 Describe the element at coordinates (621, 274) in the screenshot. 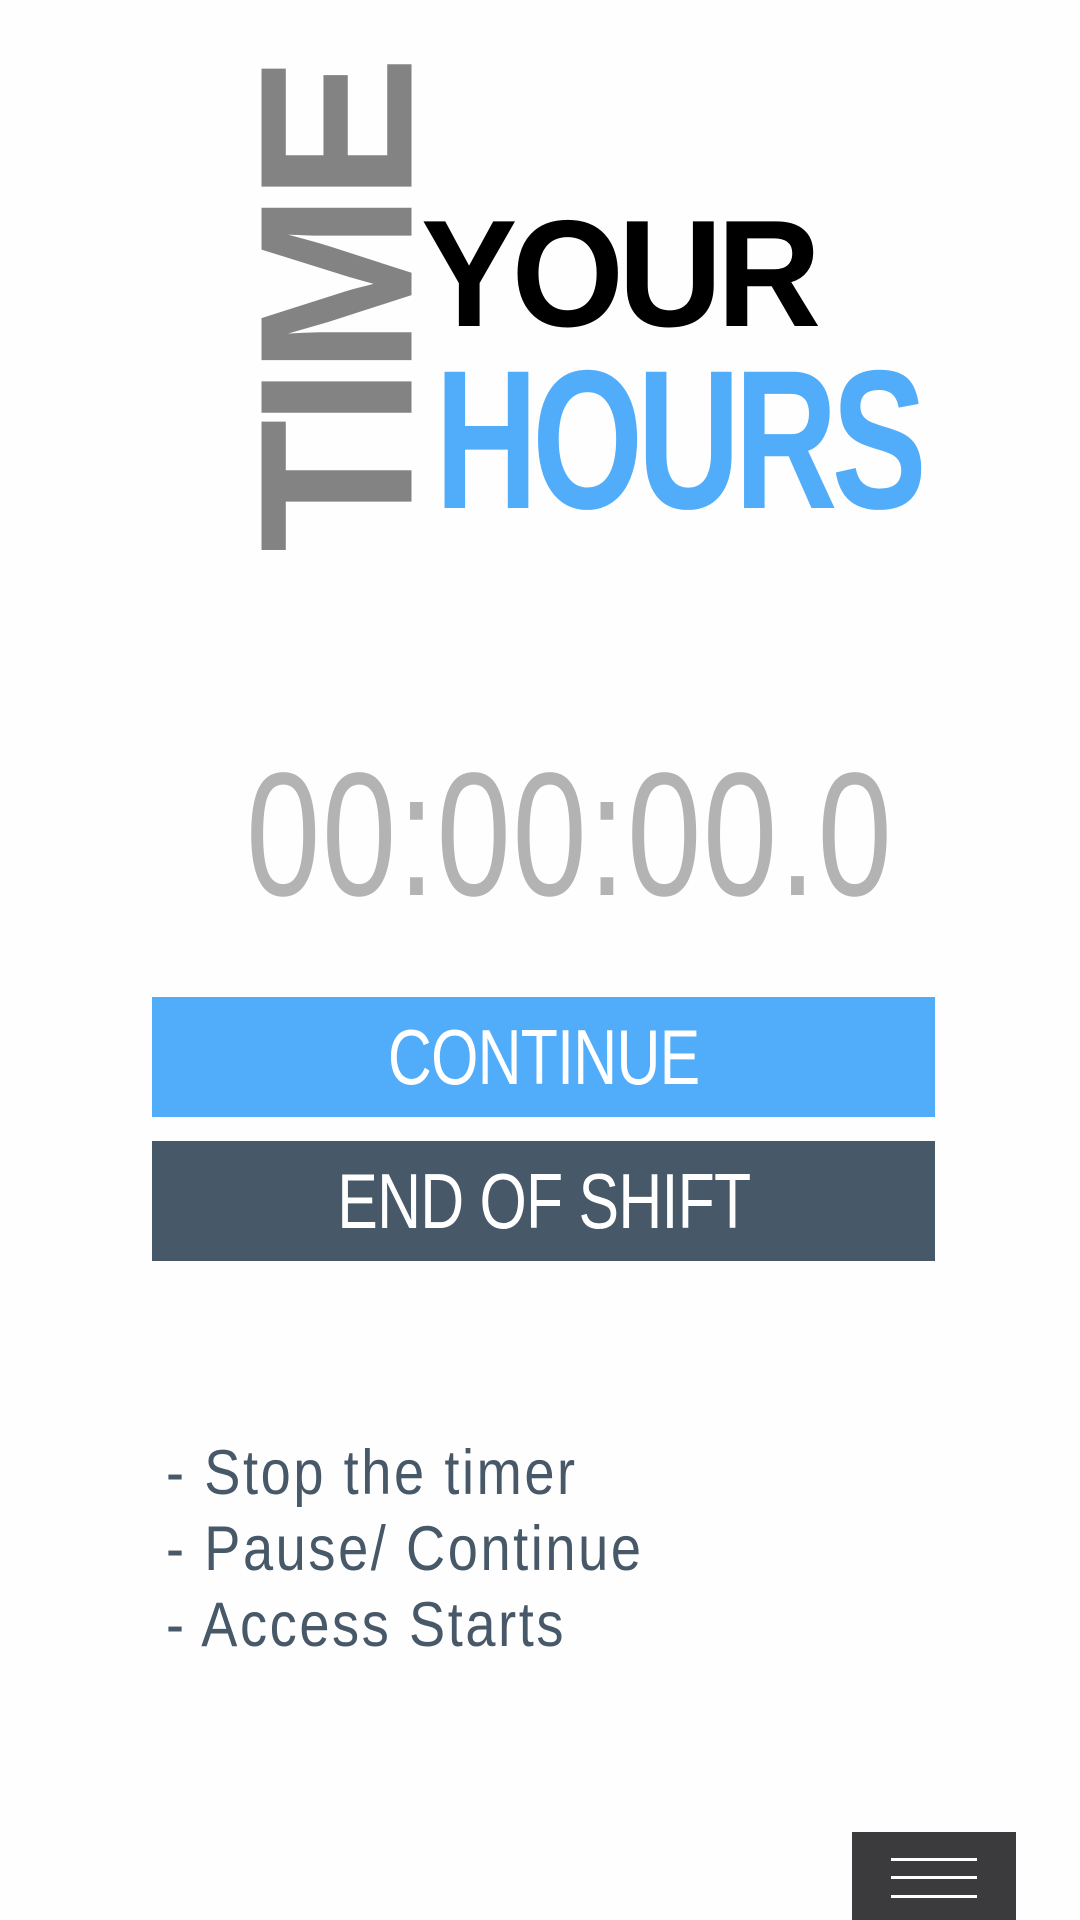

I see `logo-word-your: YOUR` at that location.